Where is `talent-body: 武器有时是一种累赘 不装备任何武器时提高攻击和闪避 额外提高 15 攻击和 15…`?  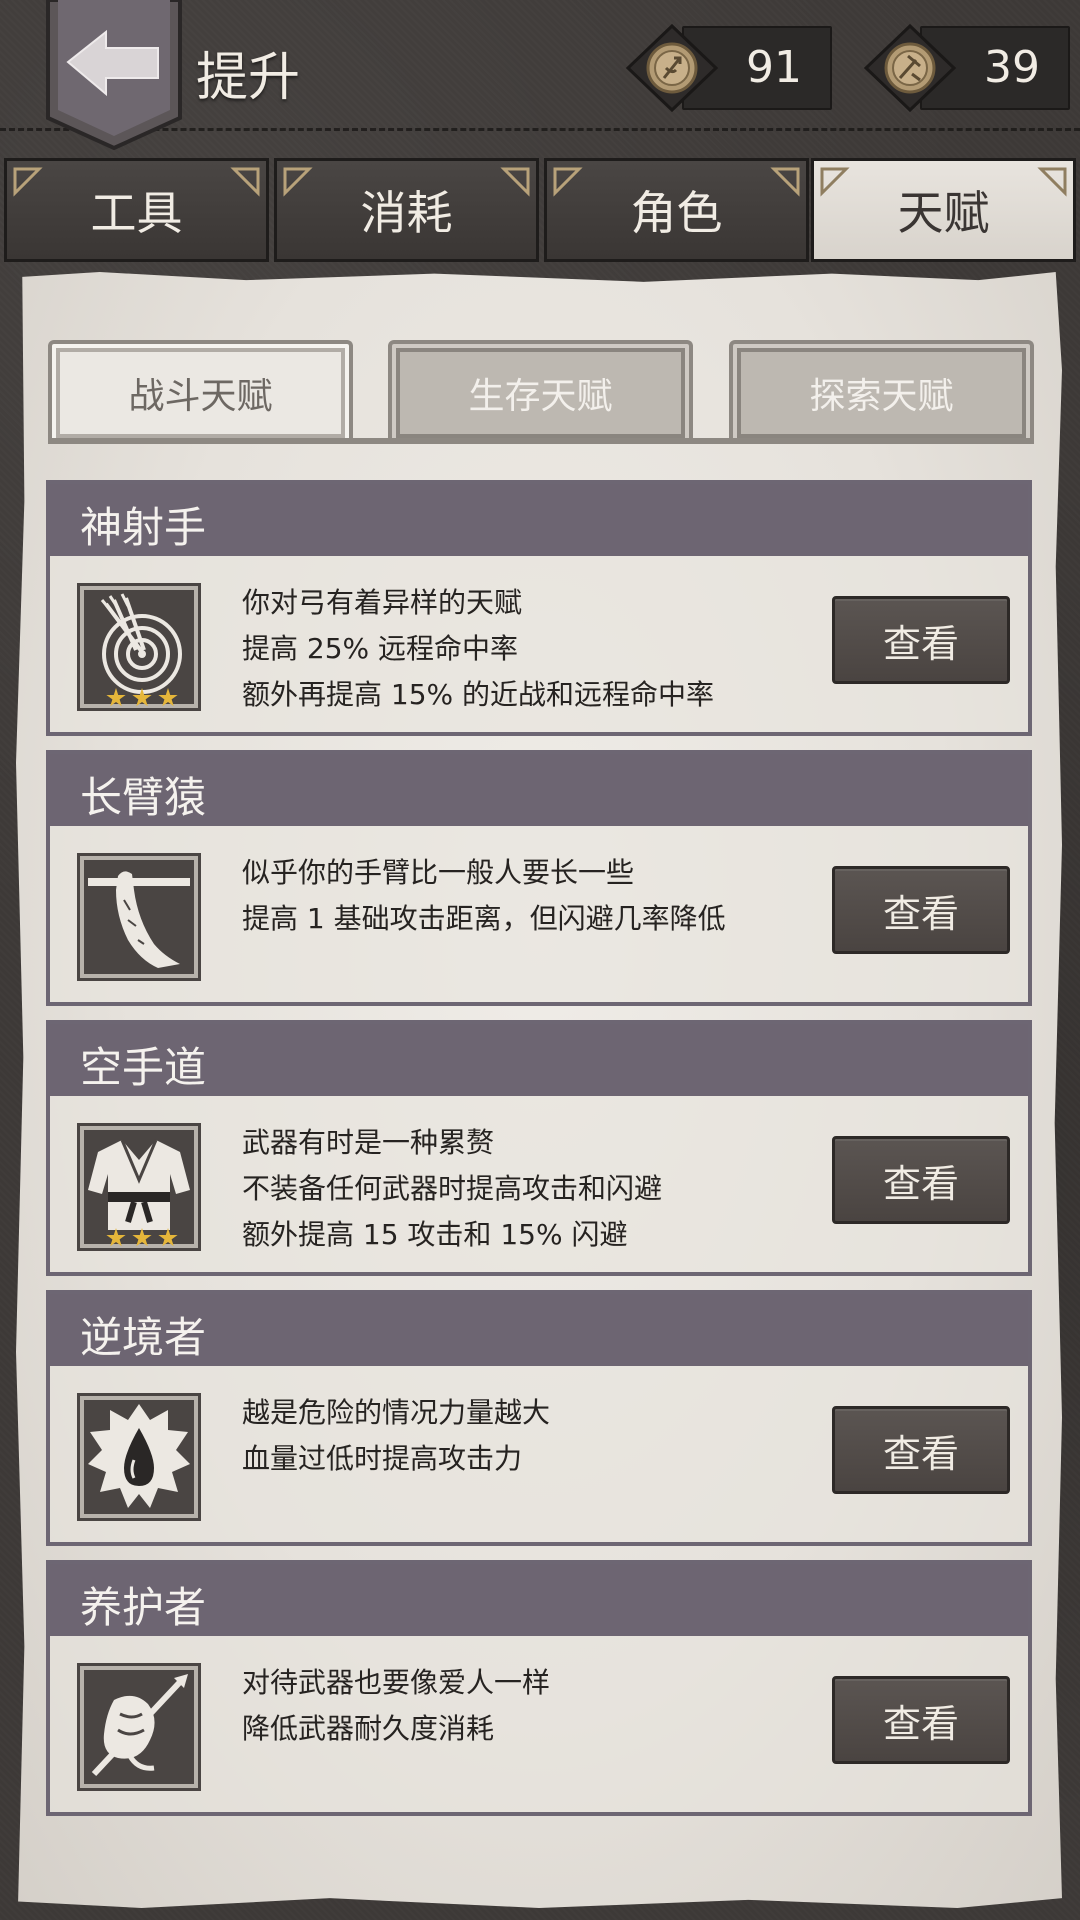 talent-body: 武器有时是一种累赘 不装备任何武器时提高攻击和闪避 额外提高 15 攻击和 15… is located at coordinates (539, 1184).